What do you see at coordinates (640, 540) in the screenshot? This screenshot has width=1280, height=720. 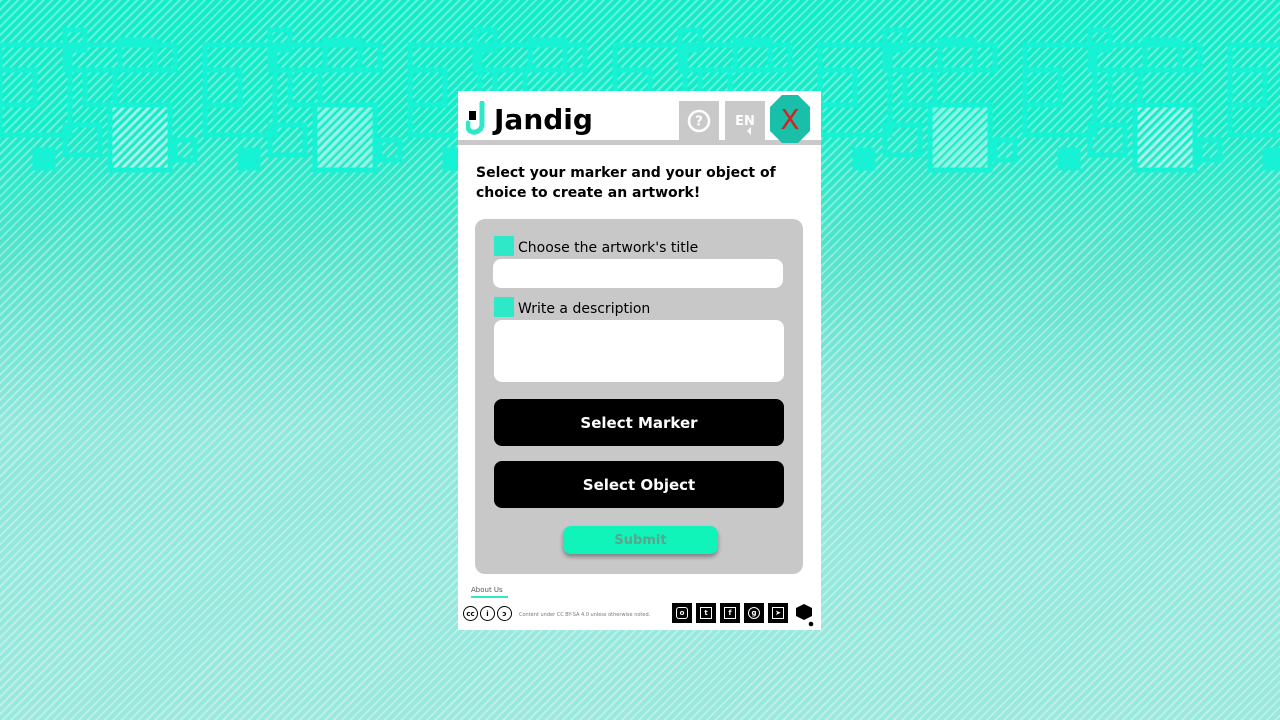 I see `submit-button: Submit` at bounding box center [640, 540].